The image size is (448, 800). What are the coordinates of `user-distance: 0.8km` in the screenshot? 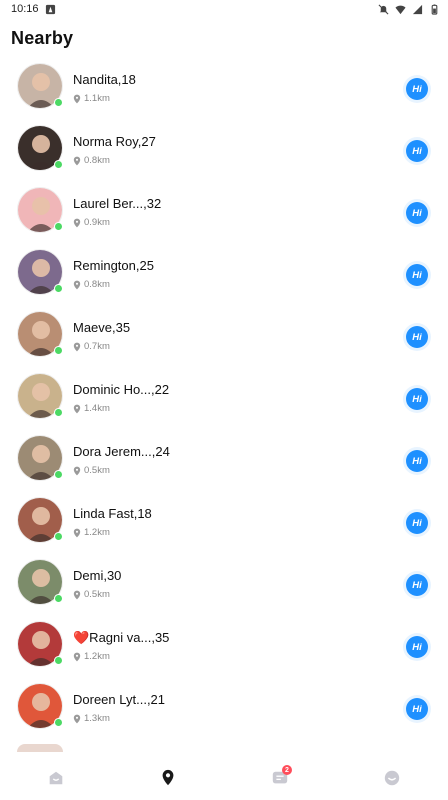 It's located at (91, 160).